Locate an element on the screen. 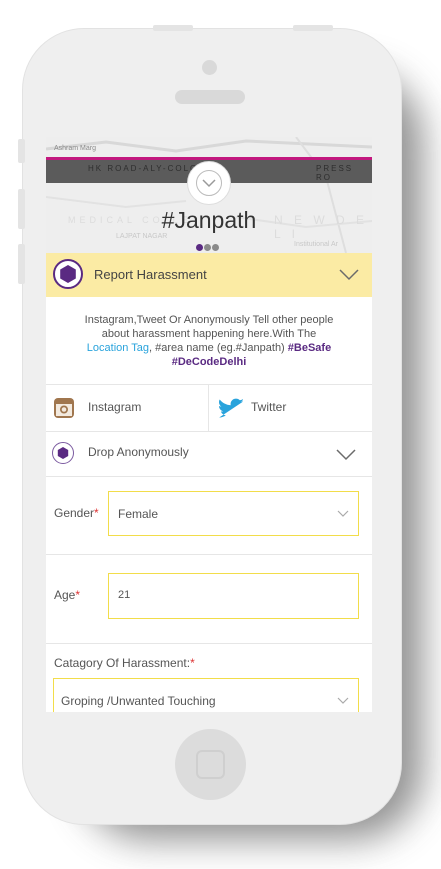 This screenshot has width=441, height=869. report-harassment-bar: Report Harassment is located at coordinates (209, 275).